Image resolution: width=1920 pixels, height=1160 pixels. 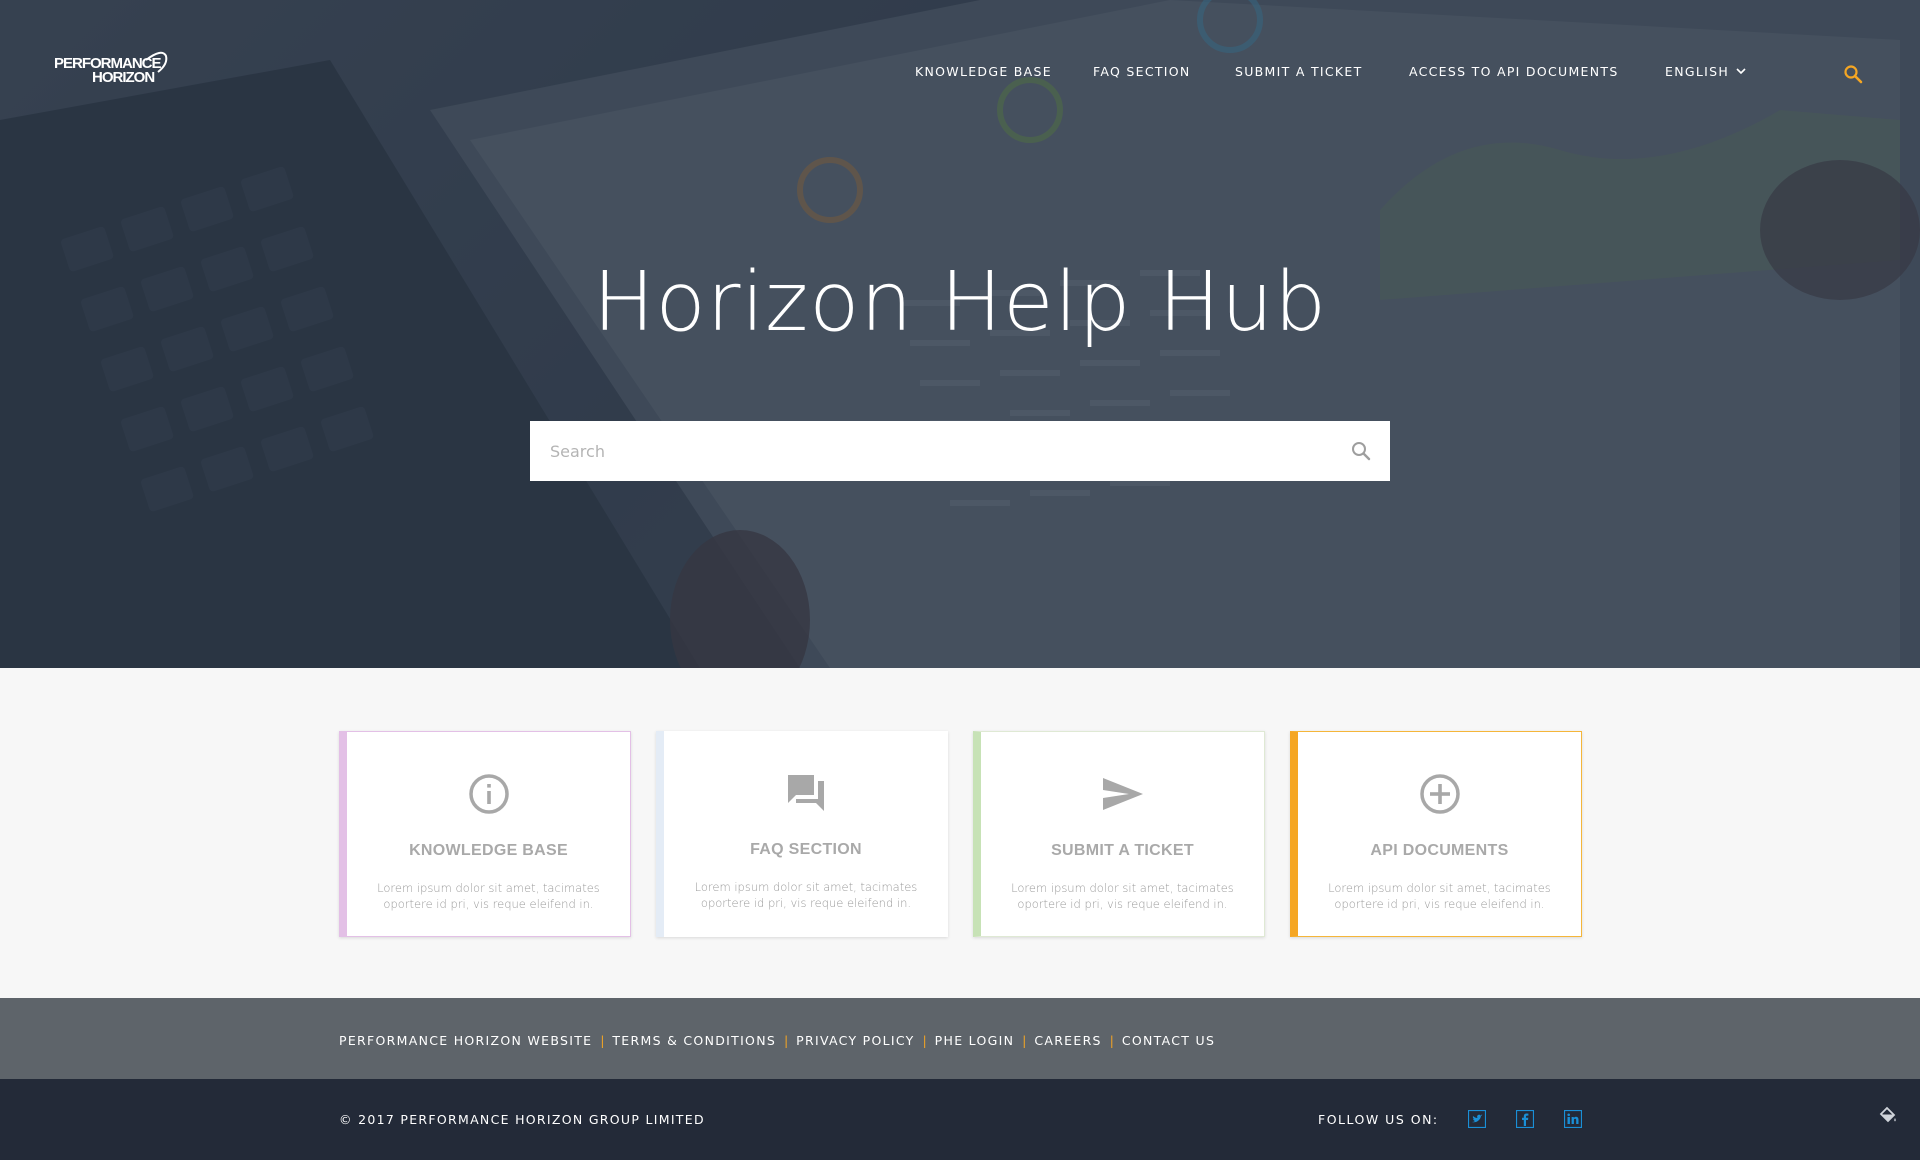 I want to click on card-title: SUBMIT A TICKET, so click(x=1122, y=850).